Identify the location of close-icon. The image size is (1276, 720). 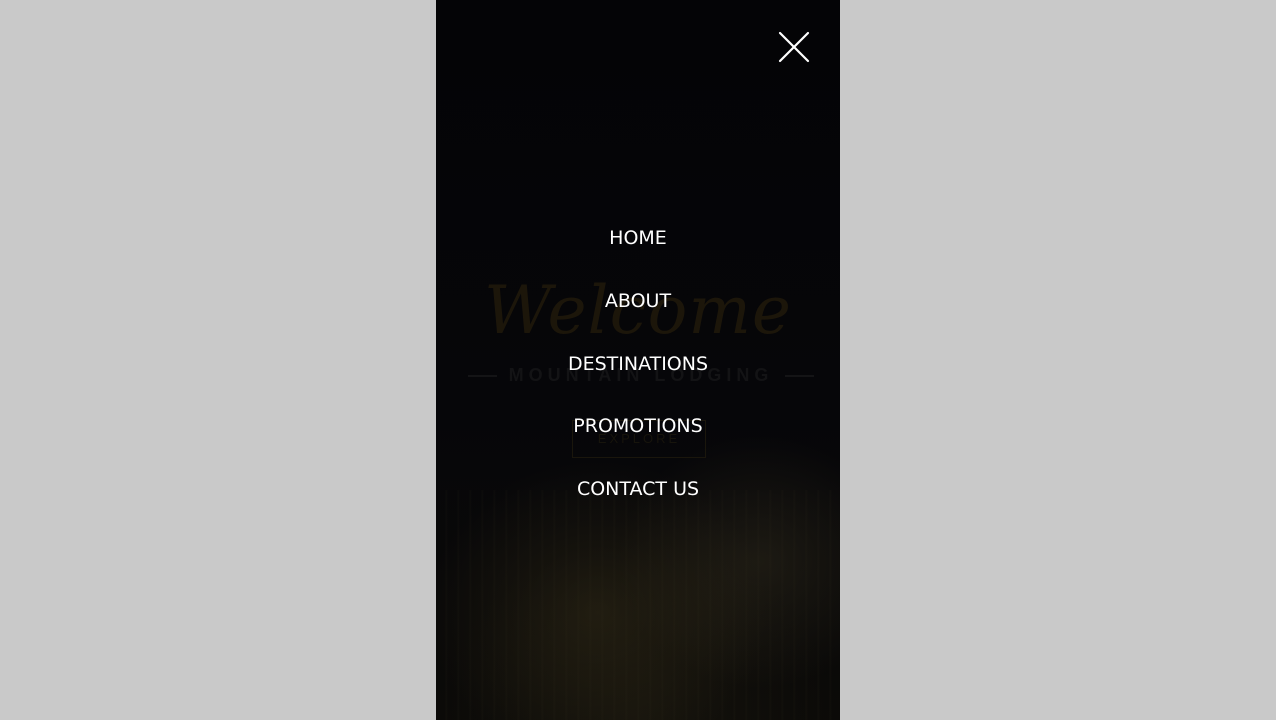
(794, 47).